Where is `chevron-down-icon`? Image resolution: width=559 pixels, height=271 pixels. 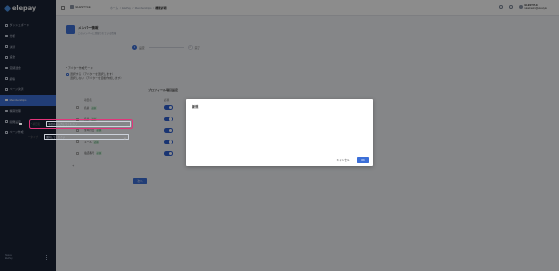 chevron-down-icon is located at coordinates (125, 137).